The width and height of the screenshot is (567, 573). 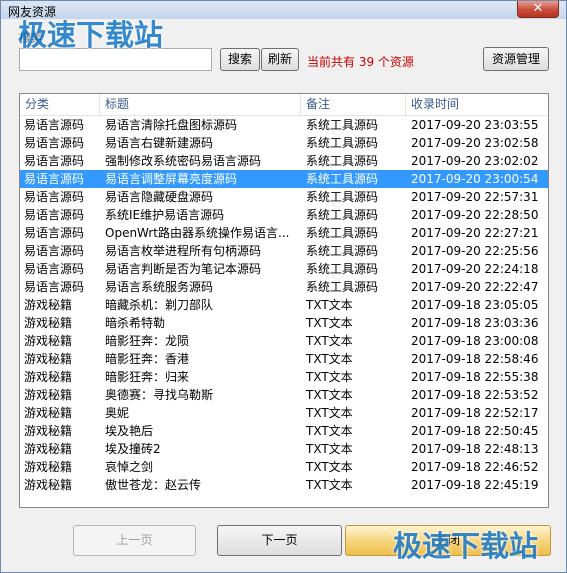 What do you see at coordinates (516, 59) in the screenshot?
I see `resource-manage-button: 资源管理` at bounding box center [516, 59].